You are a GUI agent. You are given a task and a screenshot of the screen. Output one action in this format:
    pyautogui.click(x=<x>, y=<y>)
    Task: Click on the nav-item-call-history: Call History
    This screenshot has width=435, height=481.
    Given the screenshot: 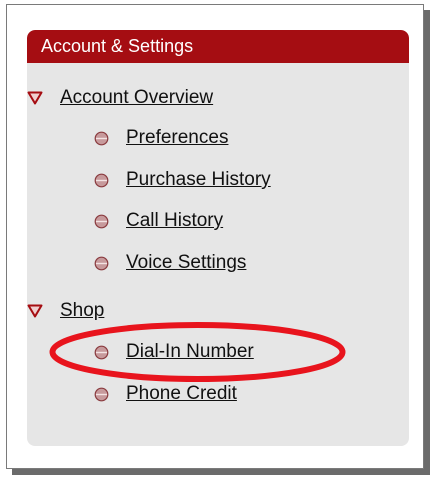 What is the action you would take?
    pyautogui.click(x=158, y=221)
    